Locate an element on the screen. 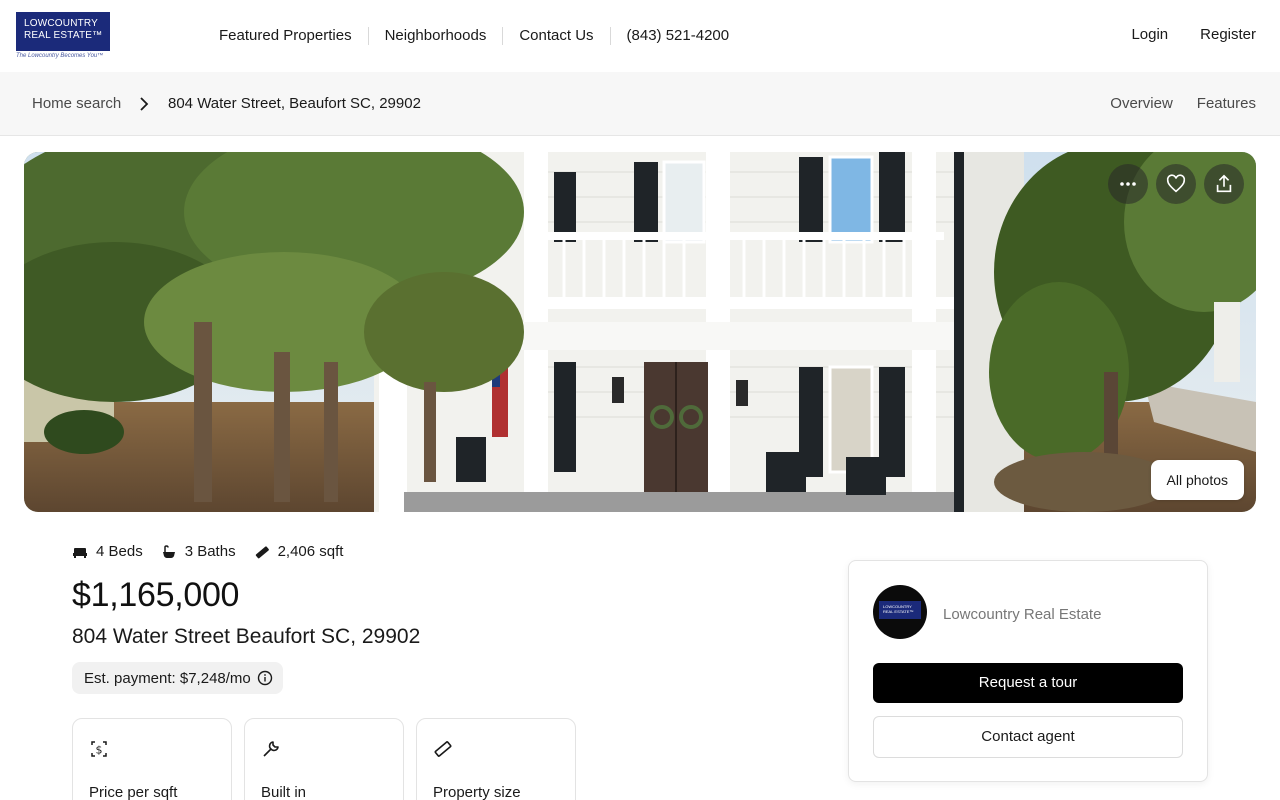  listing-facts: 4 Beds 3 Baths 2,406 sqft is located at coordinates (216, 551).